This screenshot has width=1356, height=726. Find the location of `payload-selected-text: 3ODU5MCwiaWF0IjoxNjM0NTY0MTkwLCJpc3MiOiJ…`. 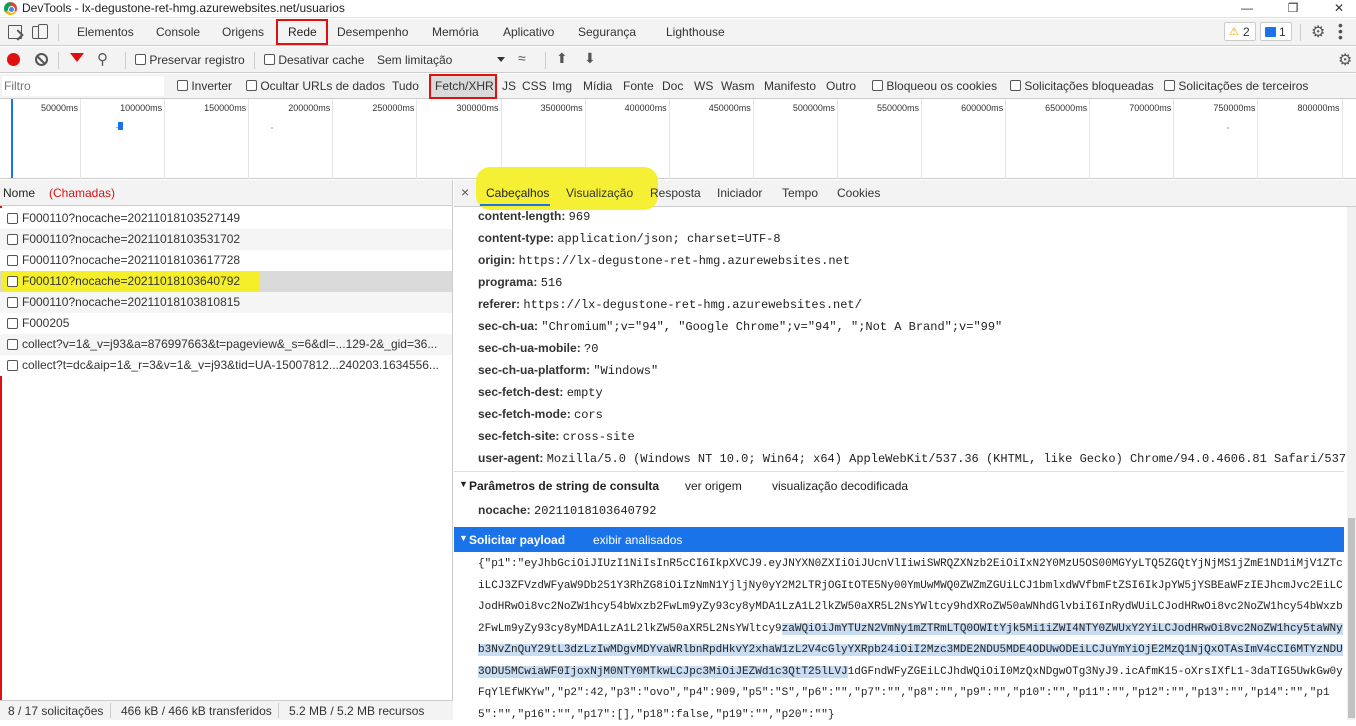

payload-selected-text: 3ODU5MCwiaWF0IjoxNjM0NTY0MTkwLCJpc3MiOiJ… is located at coordinates (663, 671).